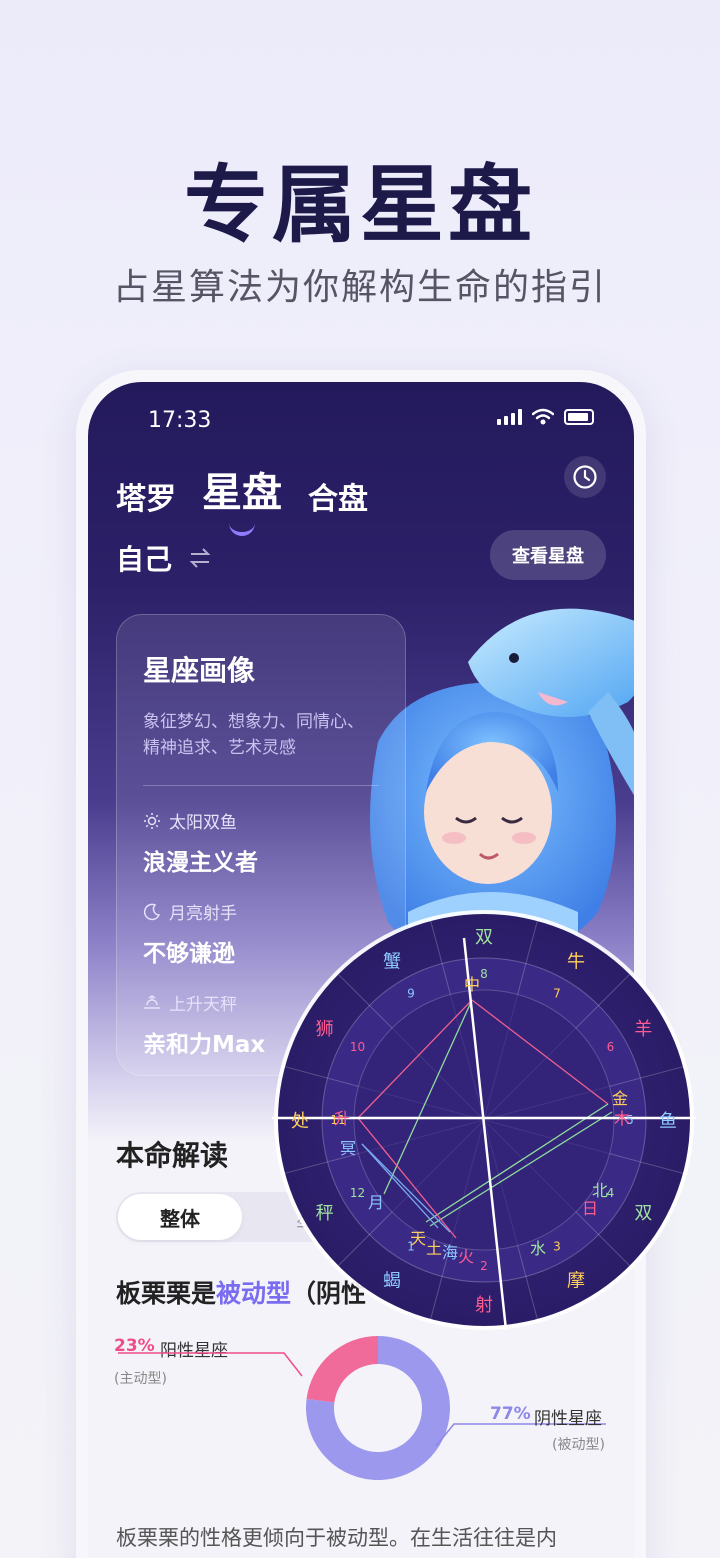  I want to click on planet-glyph: 金, so click(620, 1098).